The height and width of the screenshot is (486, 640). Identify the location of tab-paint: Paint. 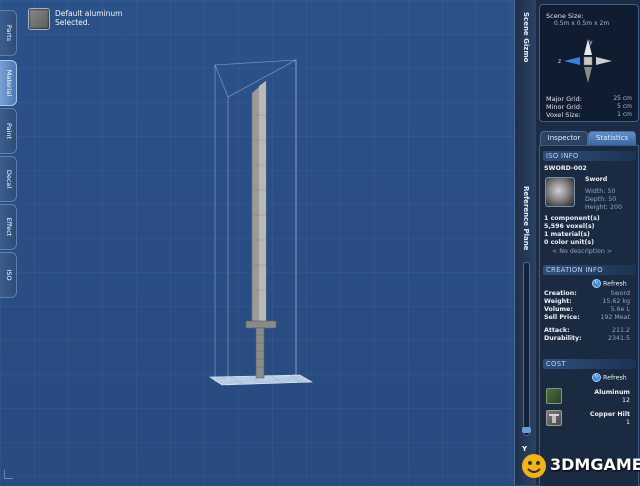
(8, 131).